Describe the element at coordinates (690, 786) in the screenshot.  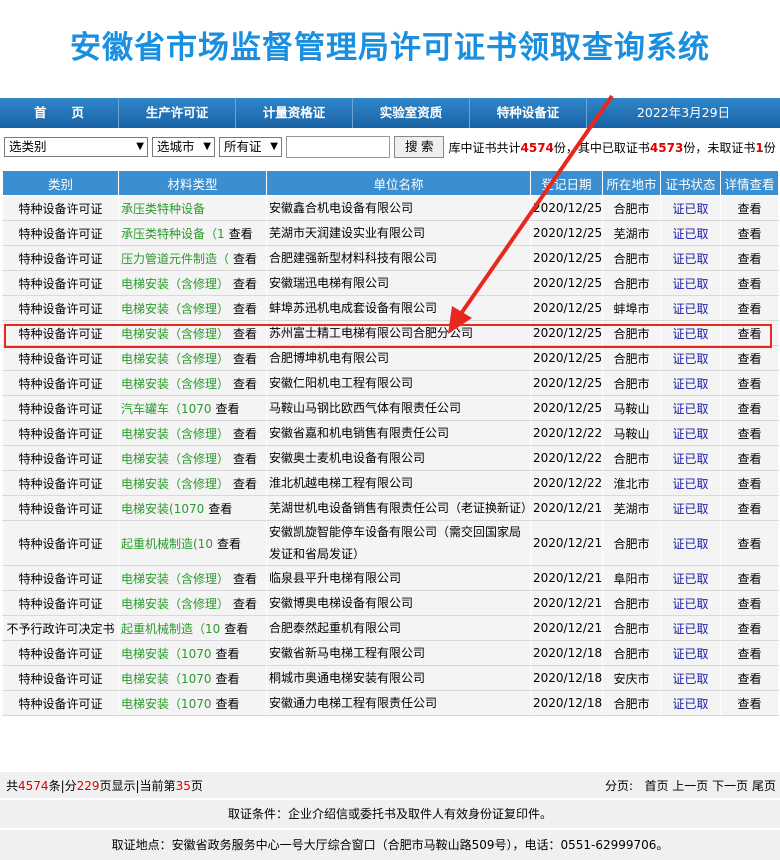
I see `pager-prev: 上一页` at that location.